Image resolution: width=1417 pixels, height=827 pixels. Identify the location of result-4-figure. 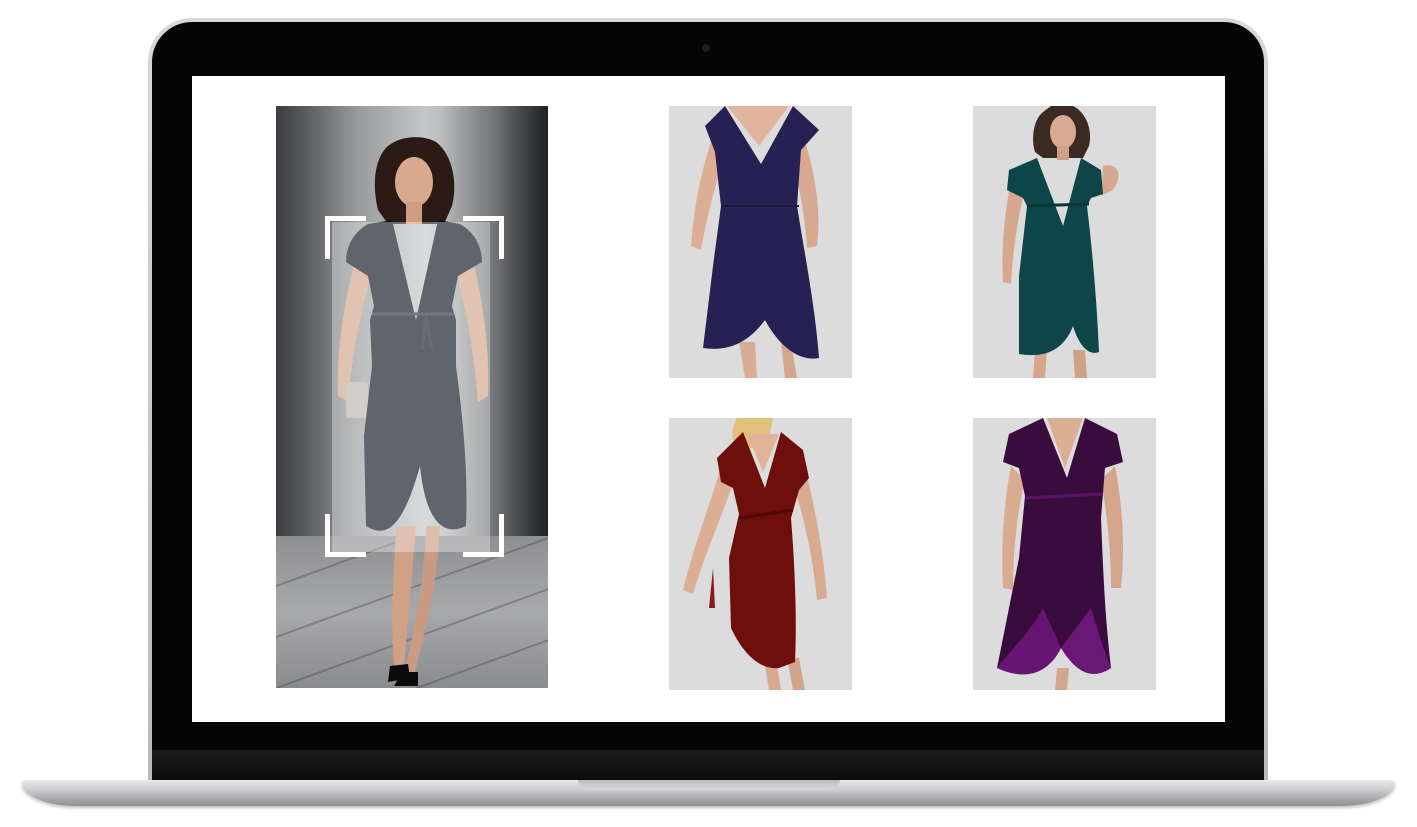
(1060, 554).